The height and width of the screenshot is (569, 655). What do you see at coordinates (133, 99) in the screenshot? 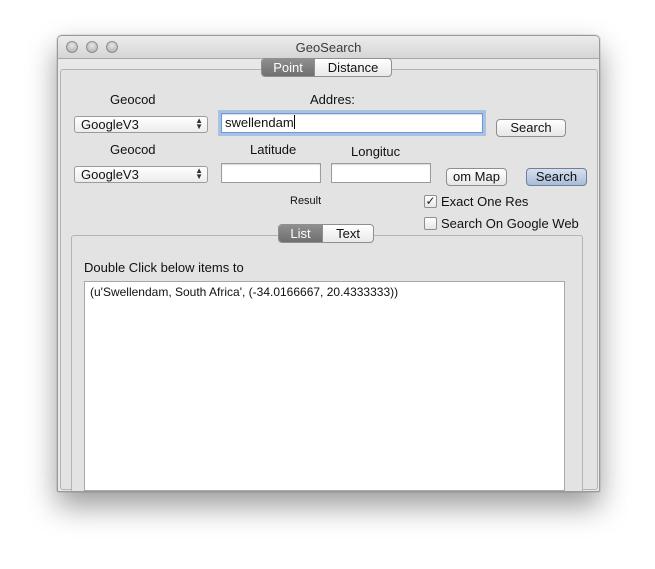
I see `geocoder-label-1: Geocod` at bounding box center [133, 99].